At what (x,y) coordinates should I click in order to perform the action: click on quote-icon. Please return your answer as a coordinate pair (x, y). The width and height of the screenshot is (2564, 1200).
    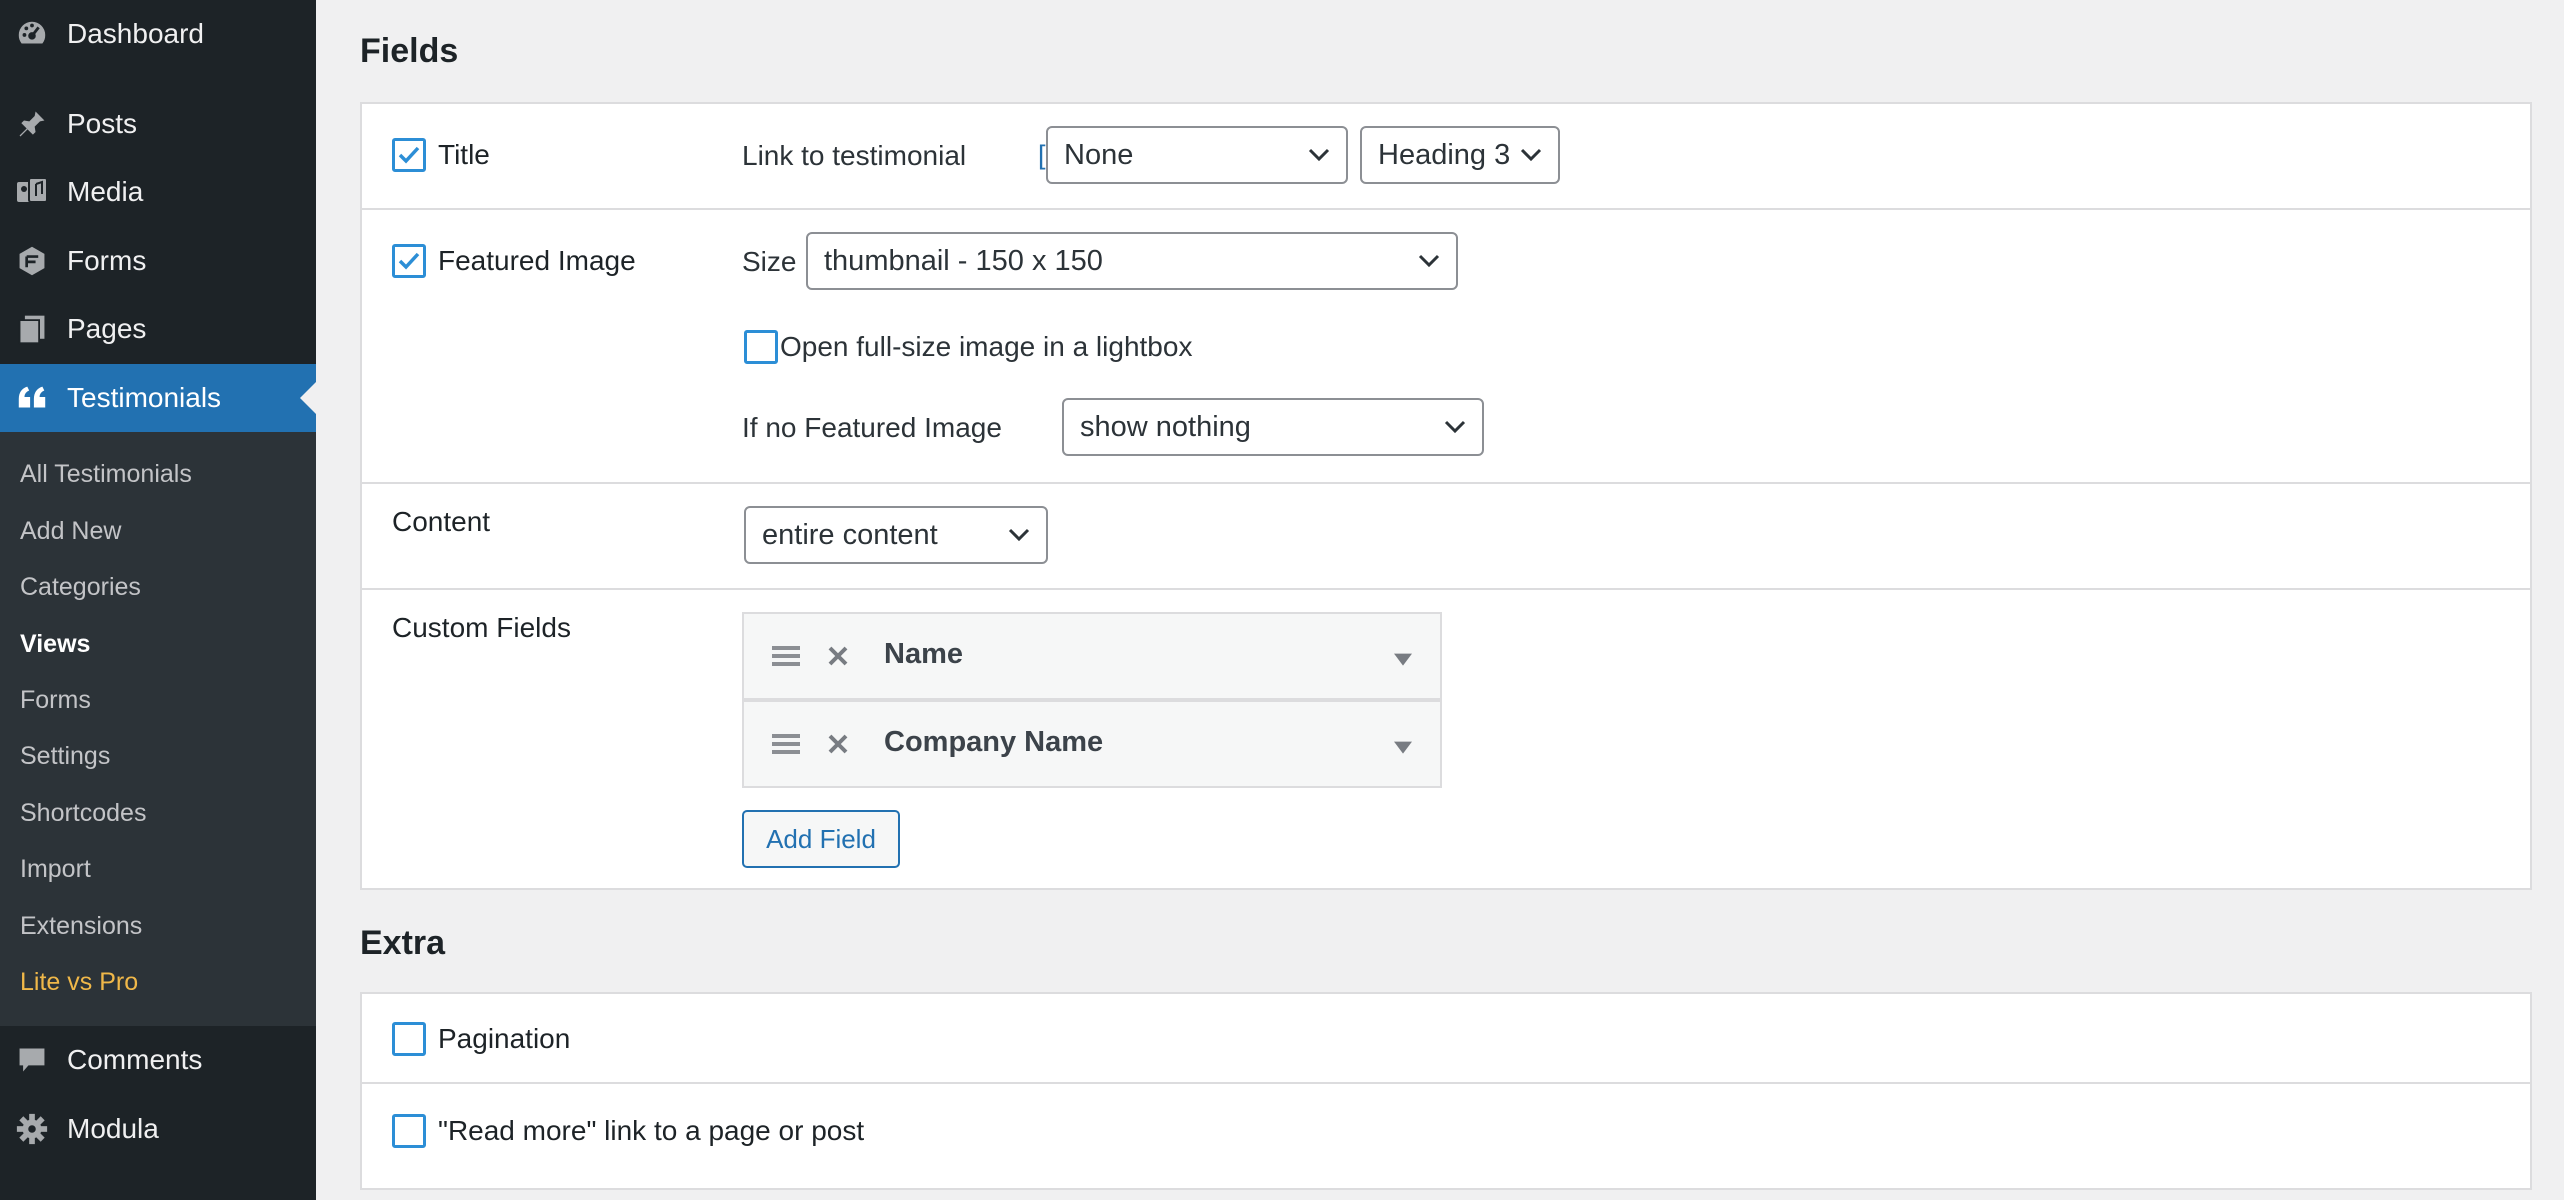
    Looking at the image, I should click on (32, 398).